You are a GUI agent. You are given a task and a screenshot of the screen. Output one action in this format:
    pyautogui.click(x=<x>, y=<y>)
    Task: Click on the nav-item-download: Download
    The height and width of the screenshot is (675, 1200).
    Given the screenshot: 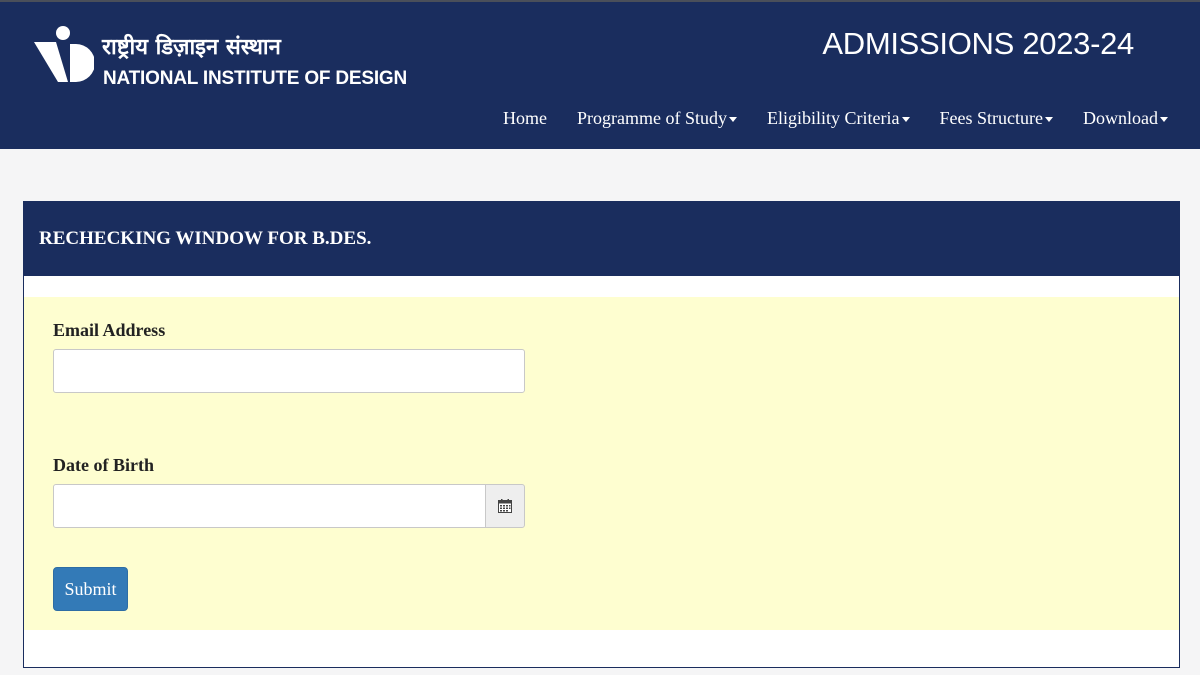 What is the action you would take?
    pyautogui.click(x=1125, y=118)
    